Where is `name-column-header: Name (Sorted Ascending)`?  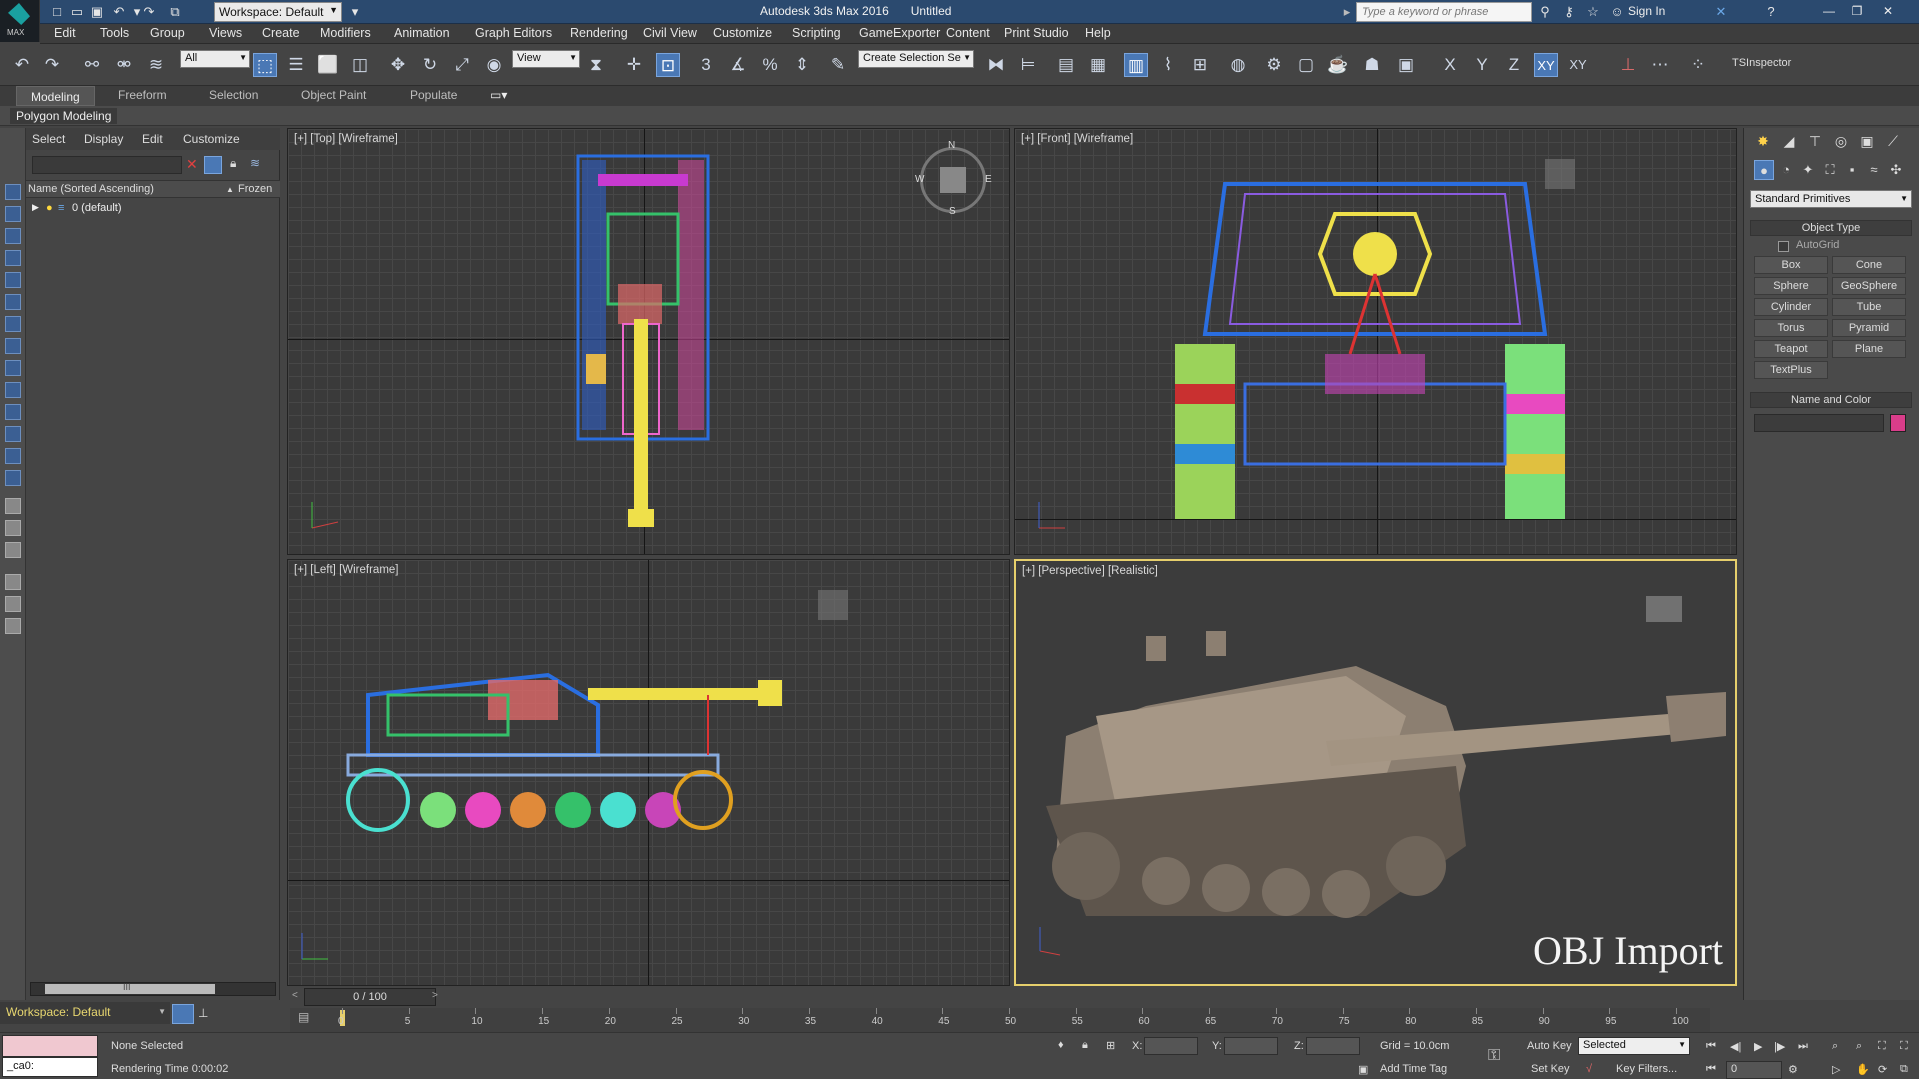 name-column-header: Name (Sorted Ascending) is located at coordinates (91, 189).